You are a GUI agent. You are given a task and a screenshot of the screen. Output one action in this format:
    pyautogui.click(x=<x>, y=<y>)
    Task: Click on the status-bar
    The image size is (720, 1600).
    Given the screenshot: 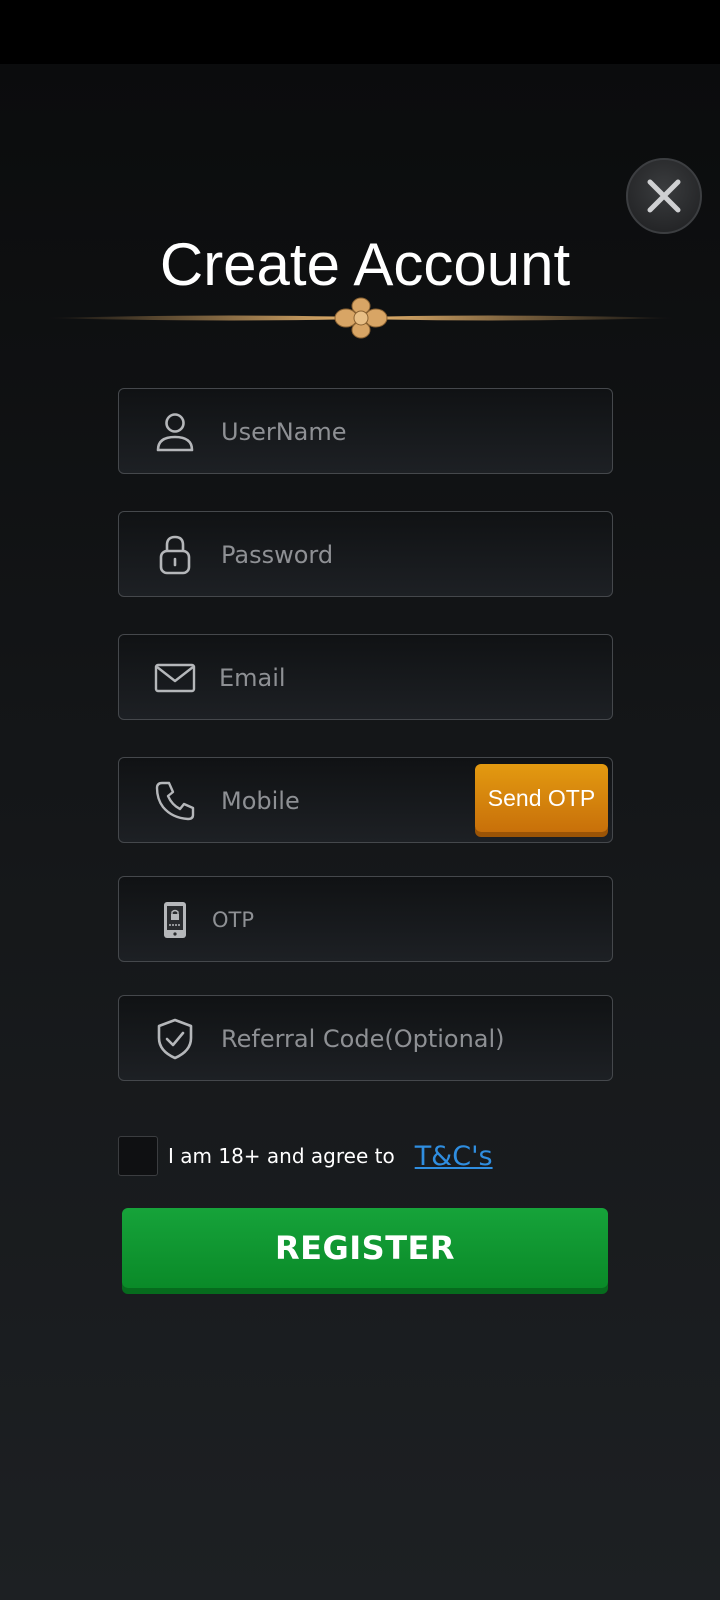 What is the action you would take?
    pyautogui.click(x=360, y=32)
    